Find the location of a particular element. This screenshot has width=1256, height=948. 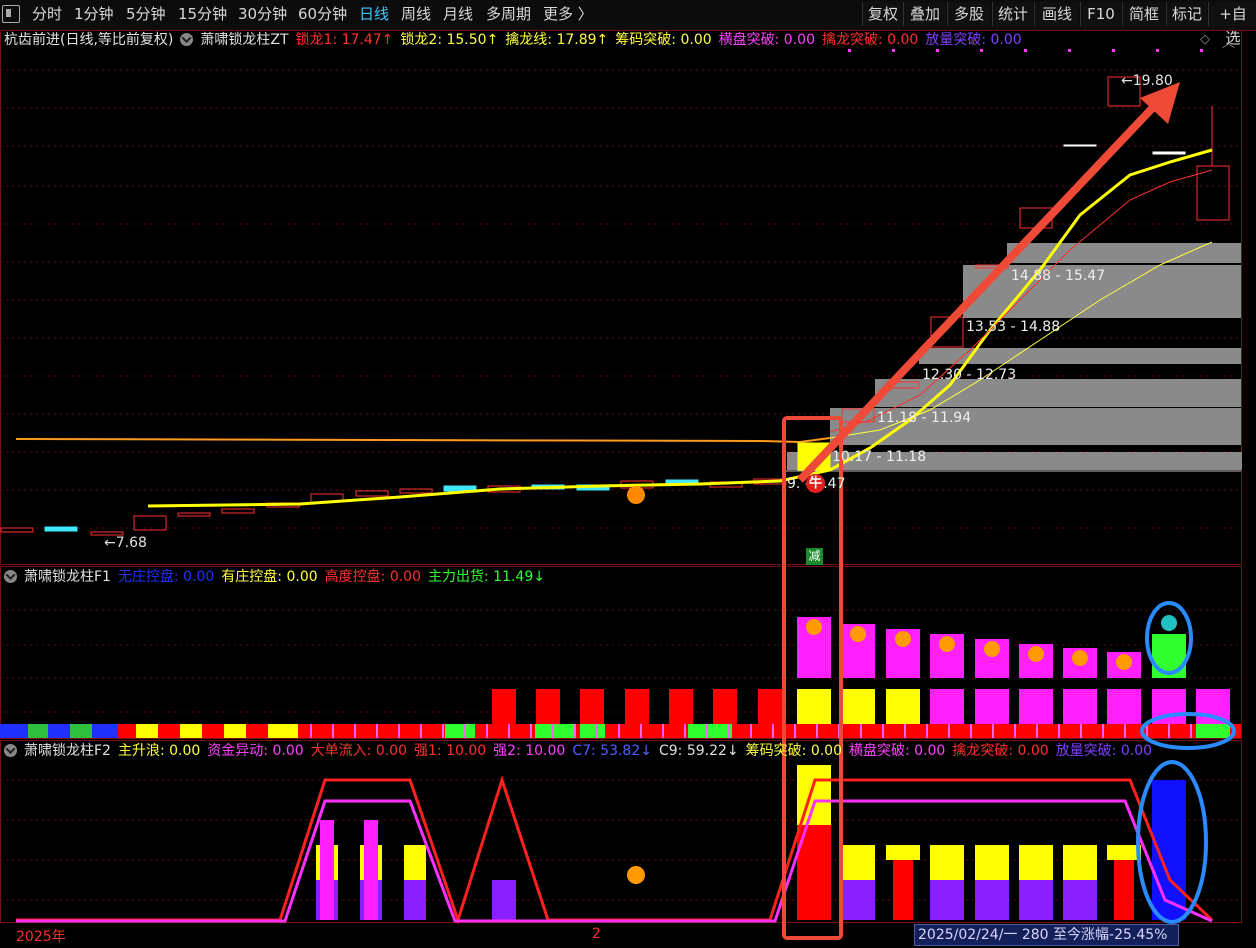

indicator-value: 锁龙1: 17.47↑ is located at coordinates (344, 40).